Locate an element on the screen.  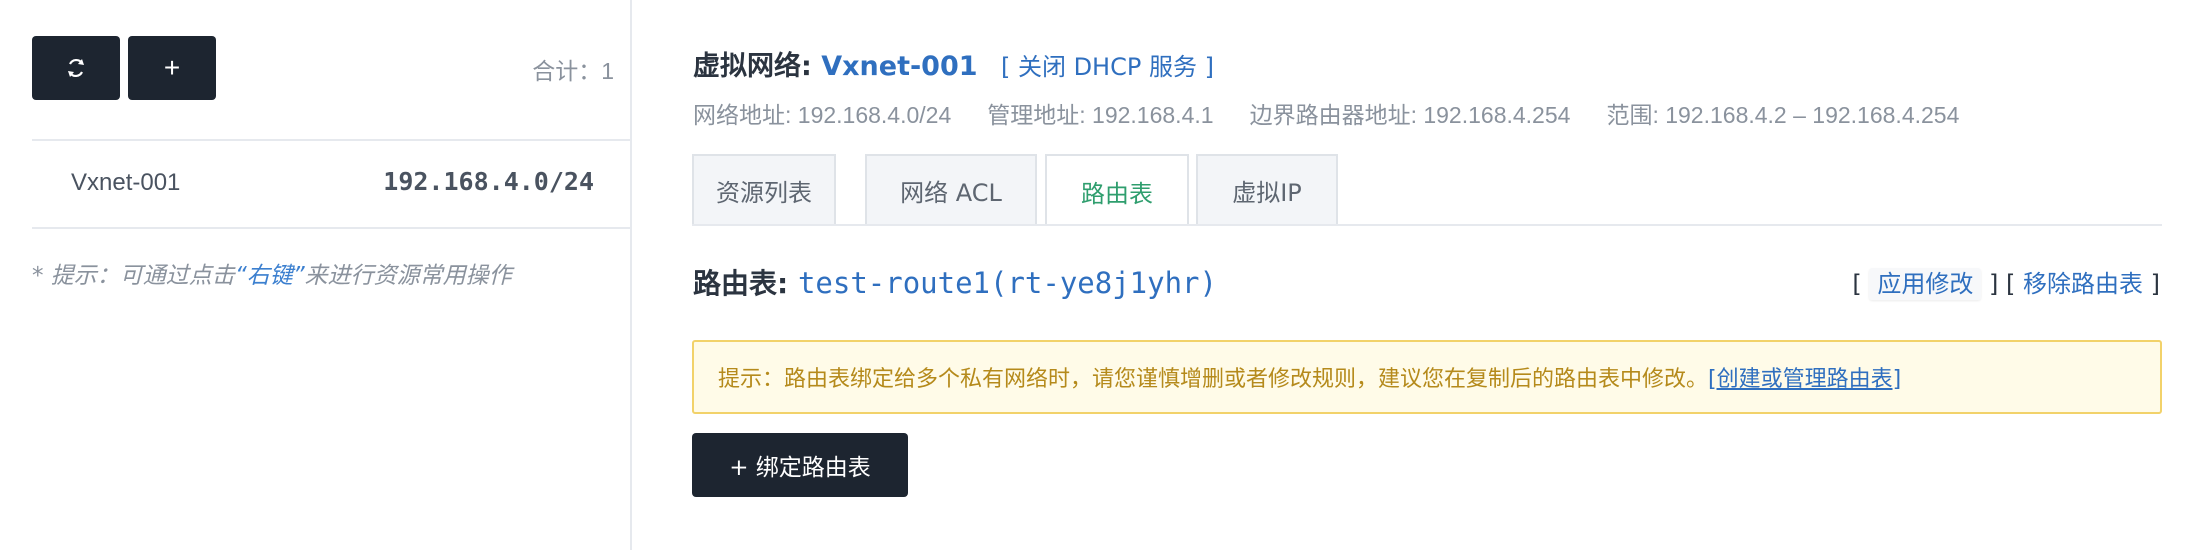
plus-icon: + is located at coordinates (172, 67).